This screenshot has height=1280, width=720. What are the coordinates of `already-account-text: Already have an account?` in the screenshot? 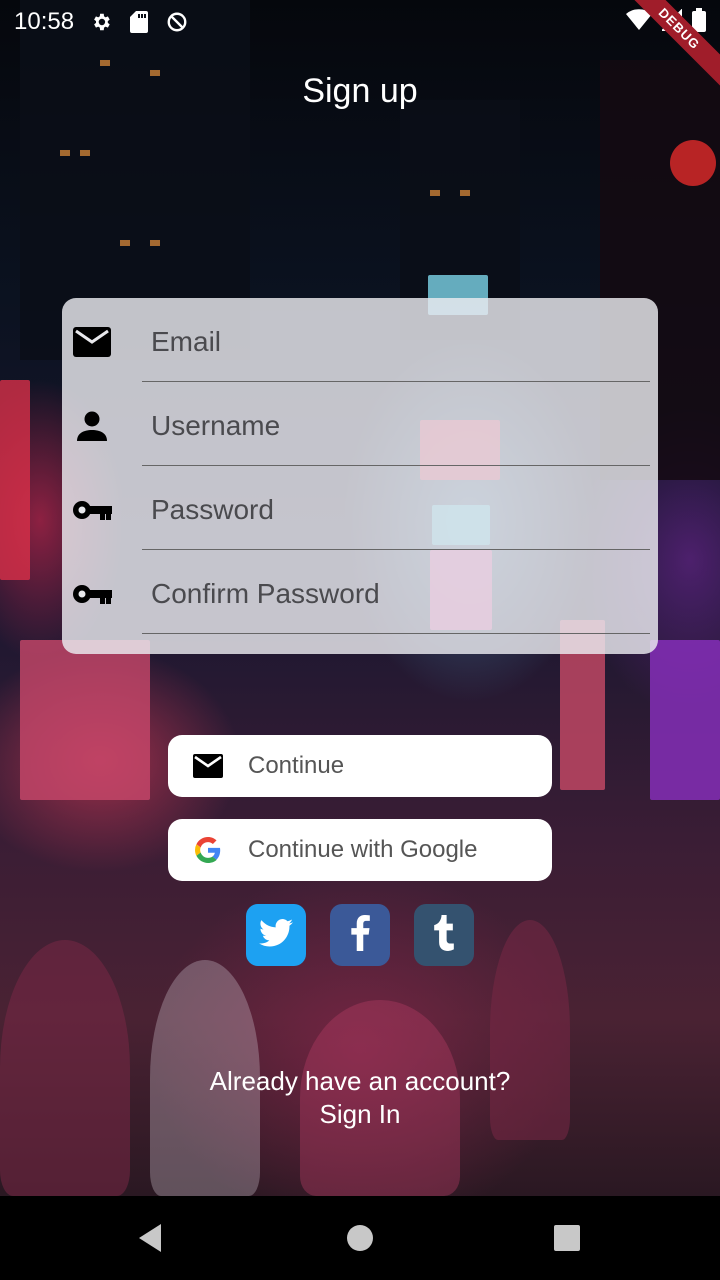 It's located at (360, 1081).